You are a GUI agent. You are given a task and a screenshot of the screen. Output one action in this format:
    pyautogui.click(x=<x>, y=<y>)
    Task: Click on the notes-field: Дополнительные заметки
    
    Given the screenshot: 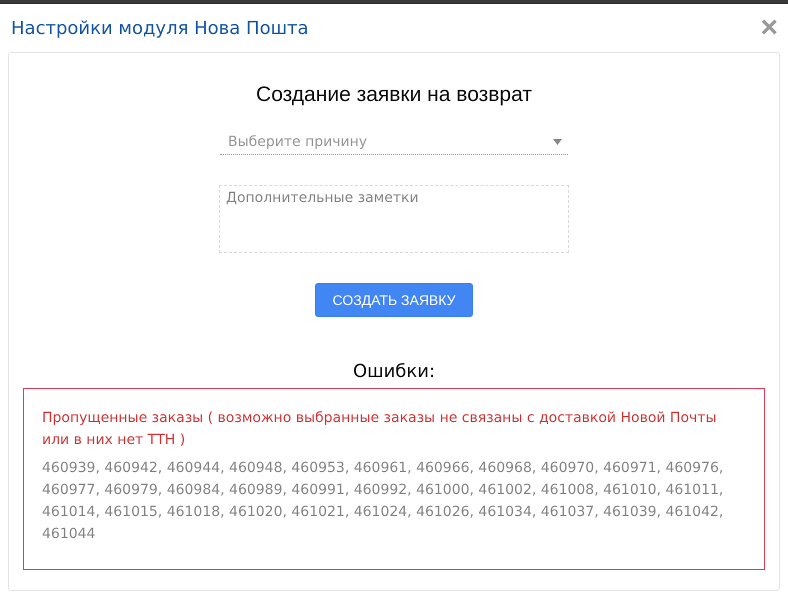 What is the action you would take?
    pyautogui.click(x=394, y=219)
    